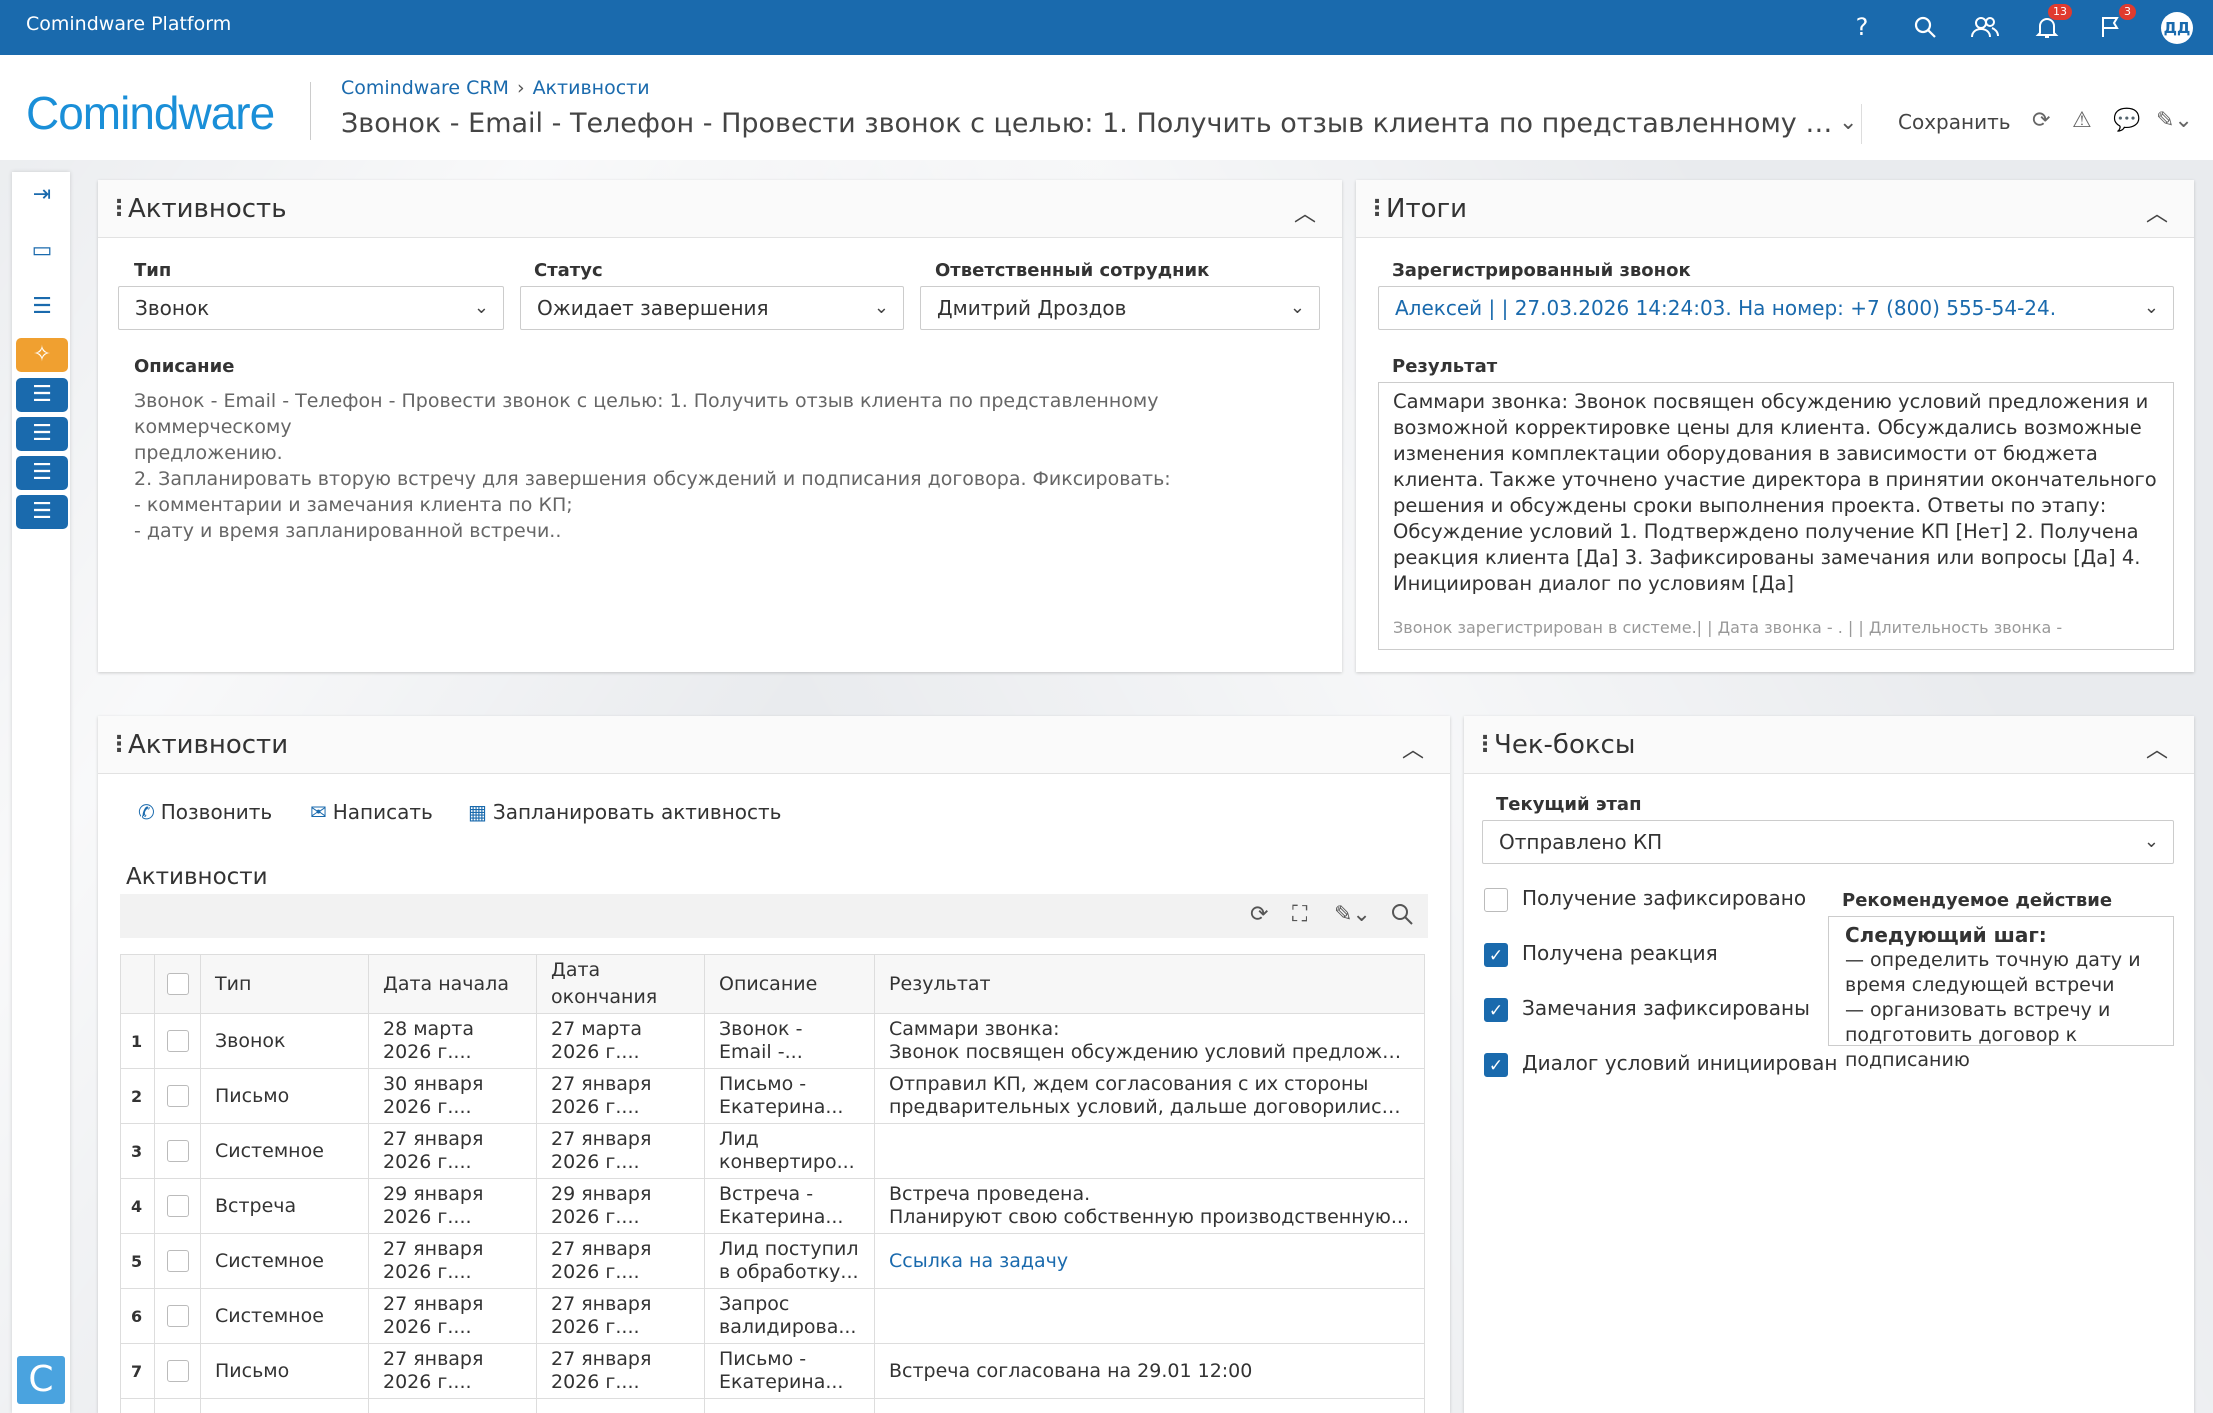 Image resolution: width=2213 pixels, height=1413 pixels. What do you see at coordinates (712, 308) in the screenshot?
I see `status-select: Ожидает завершения ⌄` at bounding box center [712, 308].